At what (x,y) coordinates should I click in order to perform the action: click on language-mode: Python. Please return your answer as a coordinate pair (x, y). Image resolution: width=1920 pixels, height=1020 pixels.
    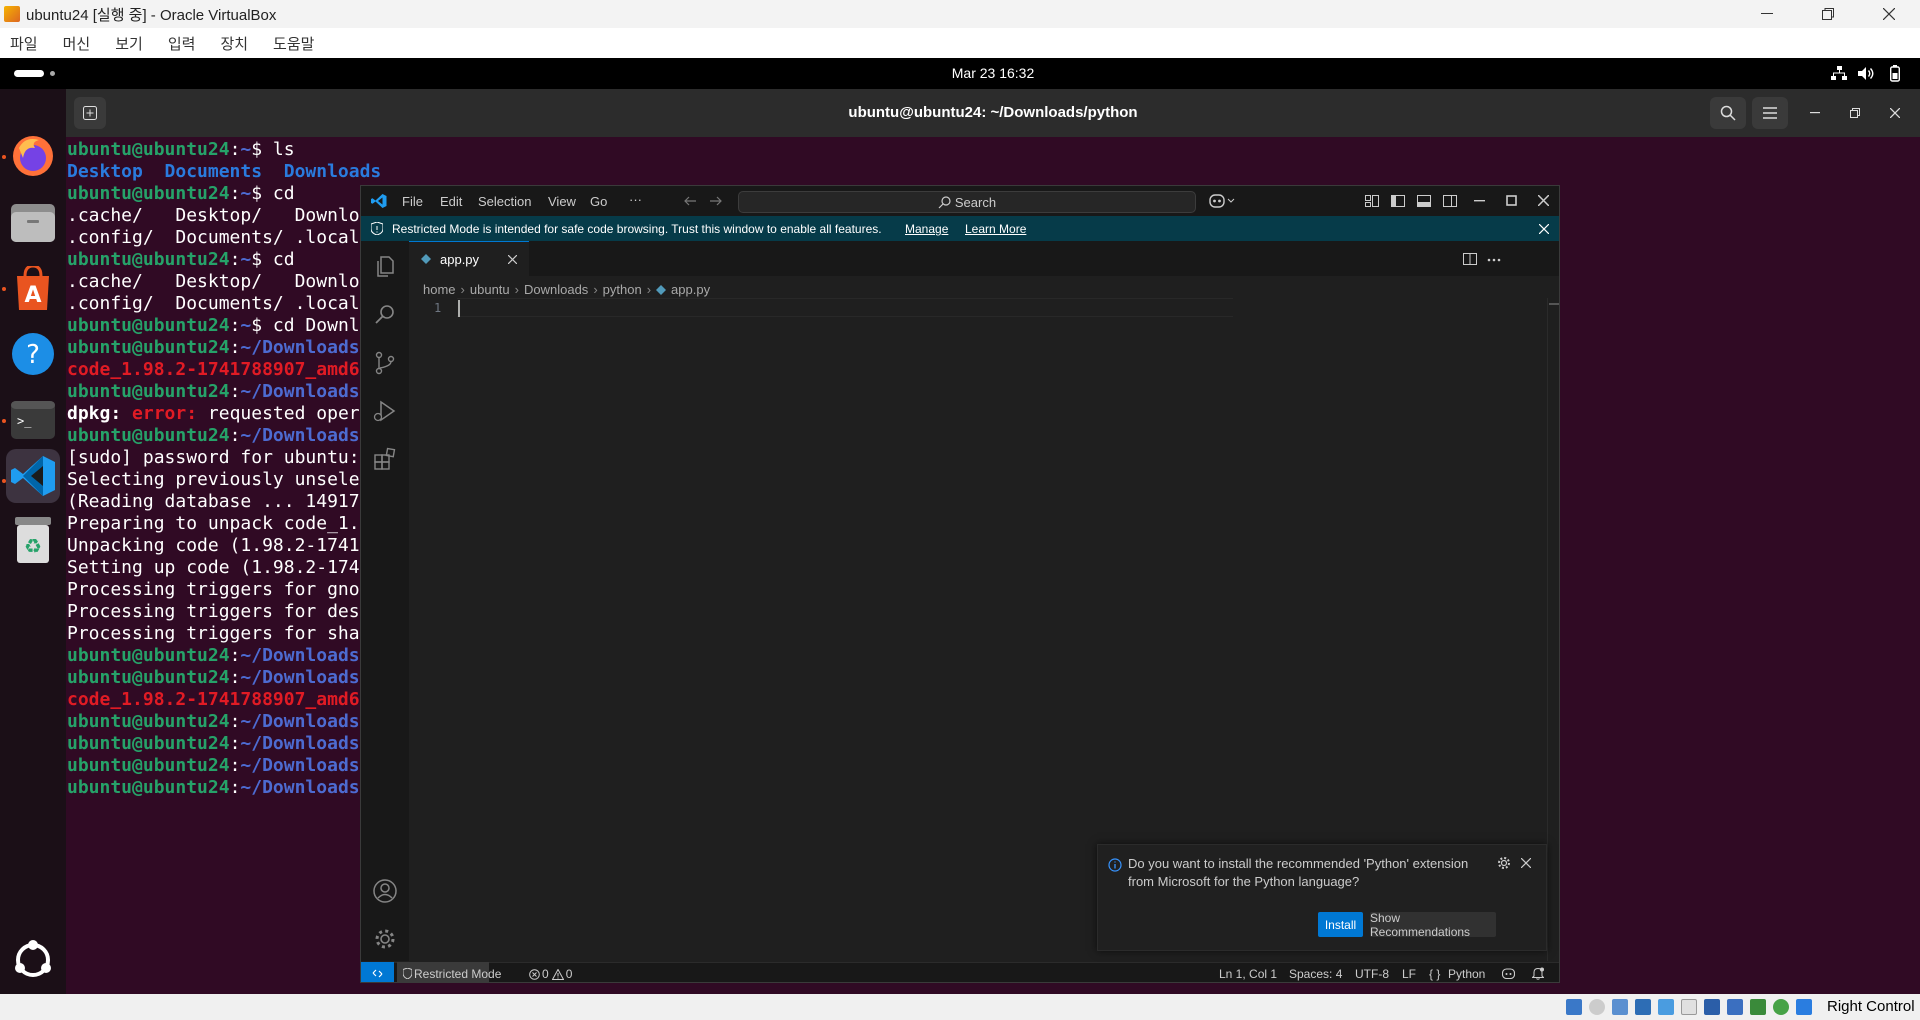
    Looking at the image, I should click on (1466, 974).